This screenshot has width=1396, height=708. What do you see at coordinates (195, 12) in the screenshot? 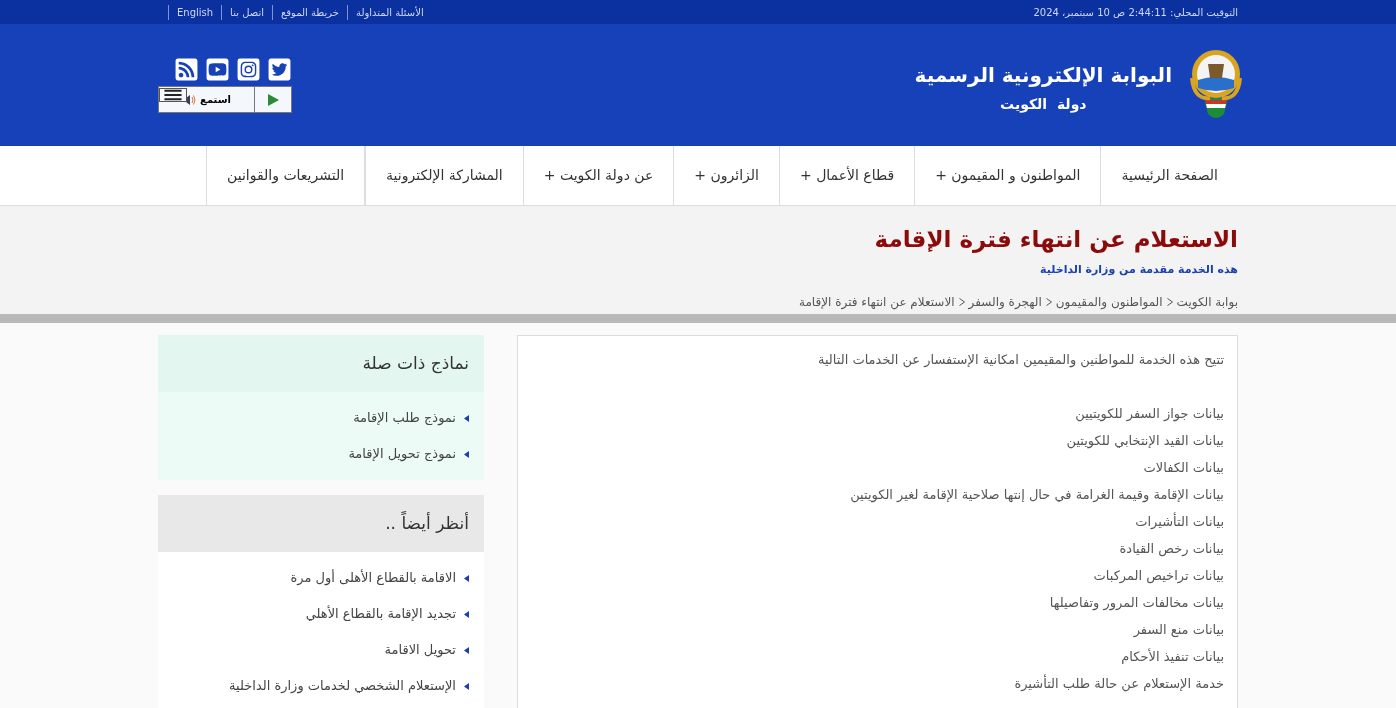
I see `top-link: English` at bounding box center [195, 12].